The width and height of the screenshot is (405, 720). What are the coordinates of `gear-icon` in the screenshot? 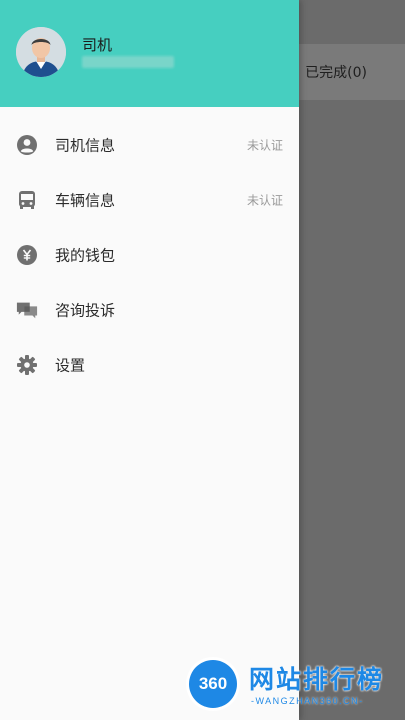 It's located at (27, 365).